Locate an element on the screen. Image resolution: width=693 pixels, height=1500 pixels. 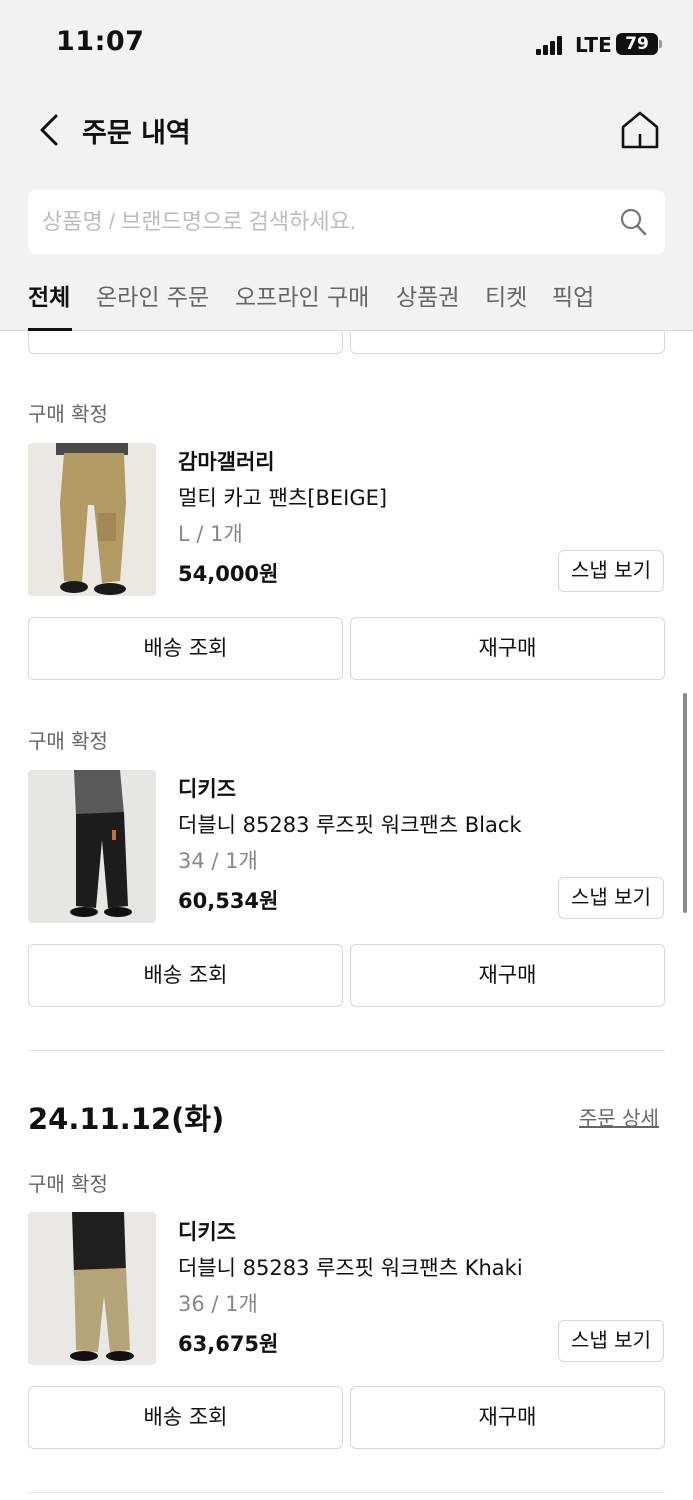
product-photo-khaki-work-pants is located at coordinates (92, 1288).